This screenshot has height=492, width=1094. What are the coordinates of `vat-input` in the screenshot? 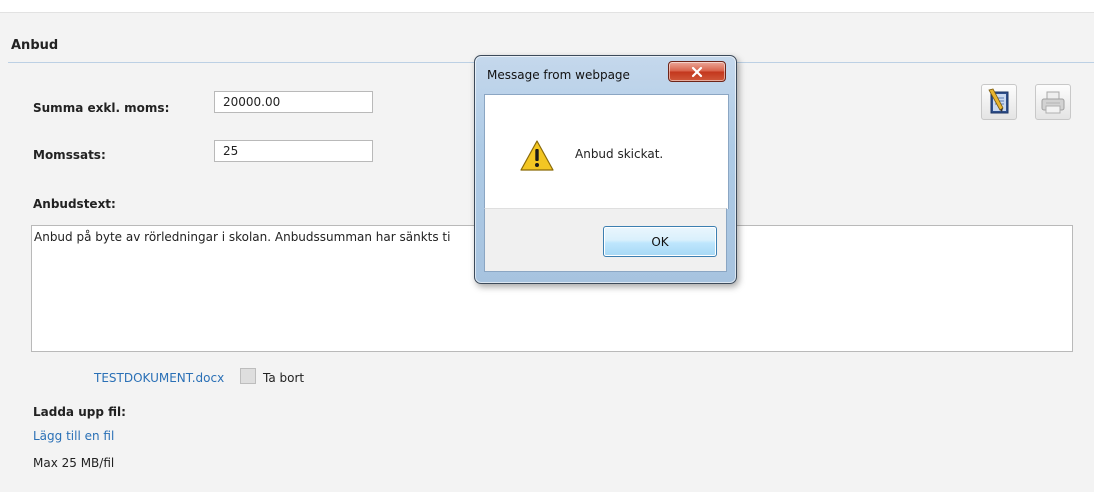 It's located at (293, 151).